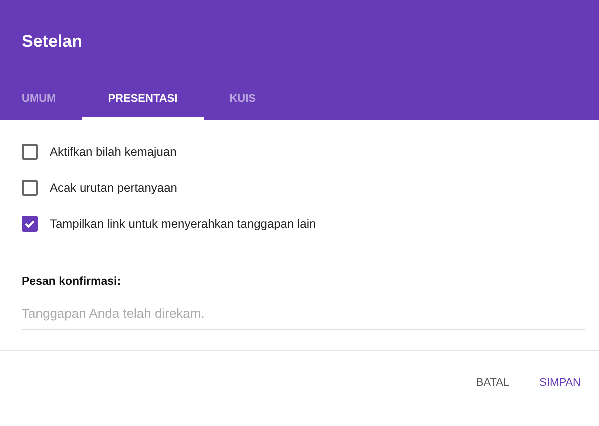 The image size is (599, 426). I want to click on dialog-title: Setelan, so click(53, 42).